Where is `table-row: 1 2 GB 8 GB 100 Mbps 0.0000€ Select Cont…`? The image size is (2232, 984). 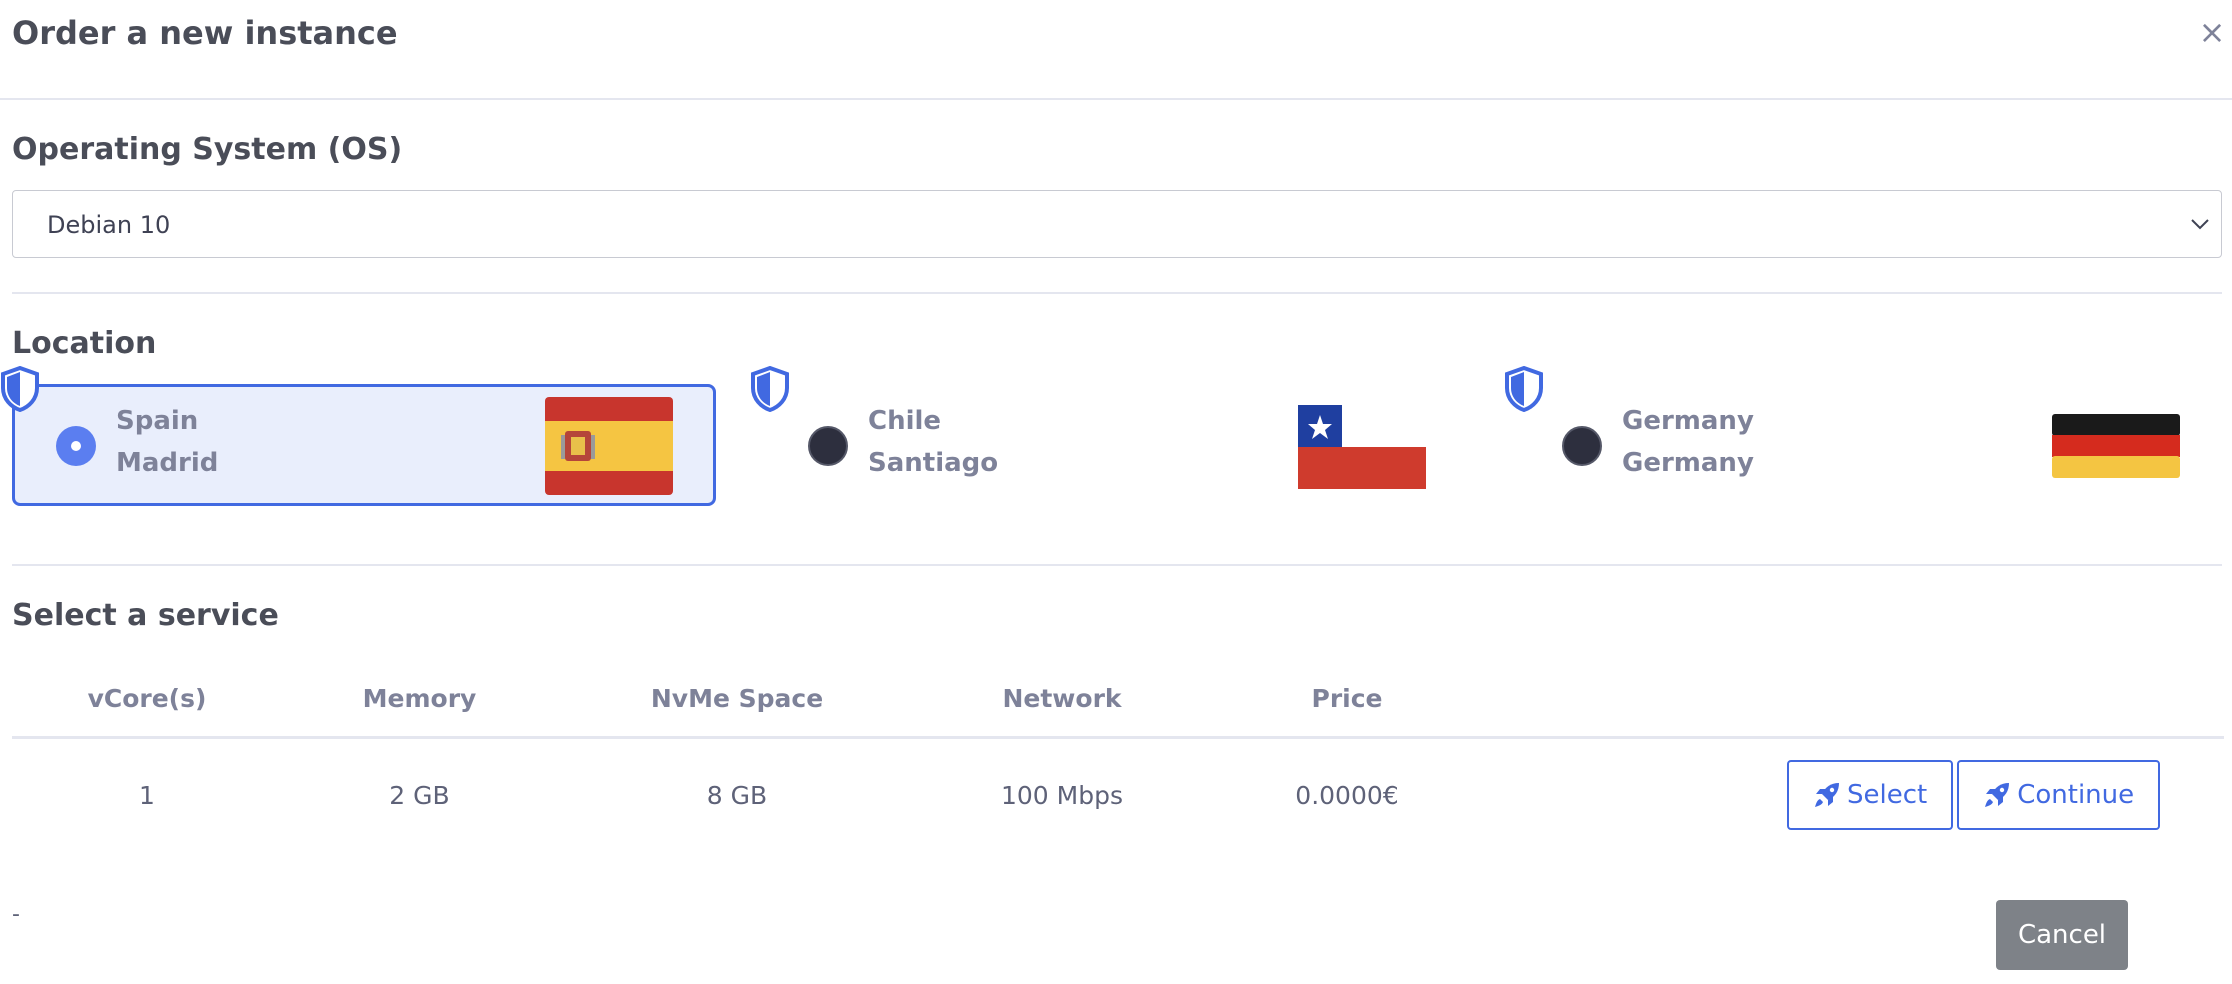 table-row: 1 2 GB 8 GB 100 Mbps 0.0000€ Select Cont… is located at coordinates (1118, 795).